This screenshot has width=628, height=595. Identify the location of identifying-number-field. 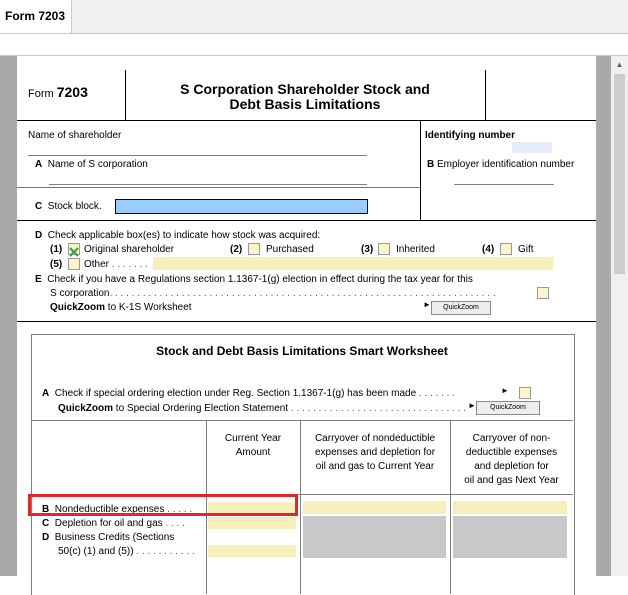
(532, 147).